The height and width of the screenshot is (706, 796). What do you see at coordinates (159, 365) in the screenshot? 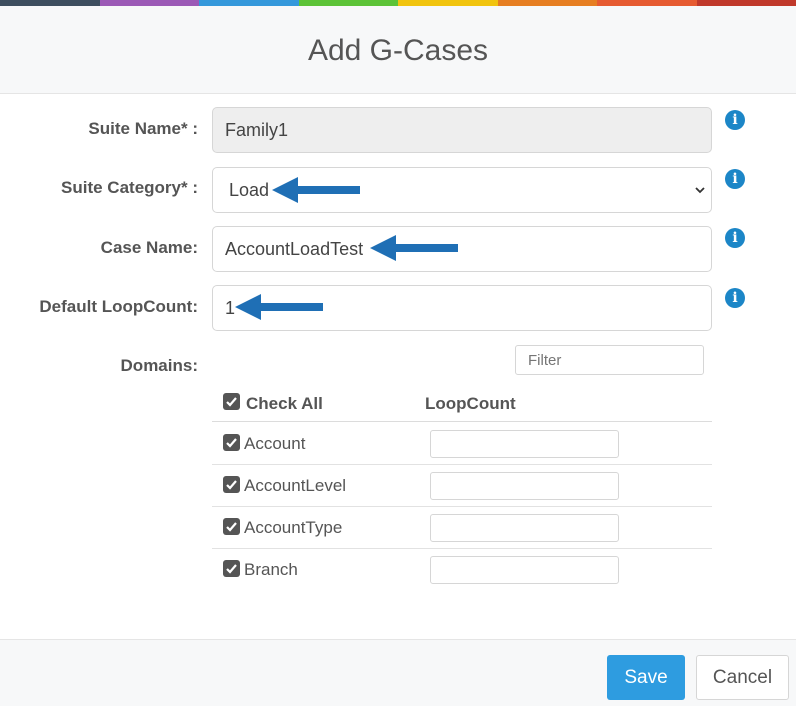
I see `domains-label: Domains:` at bounding box center [159, 365].